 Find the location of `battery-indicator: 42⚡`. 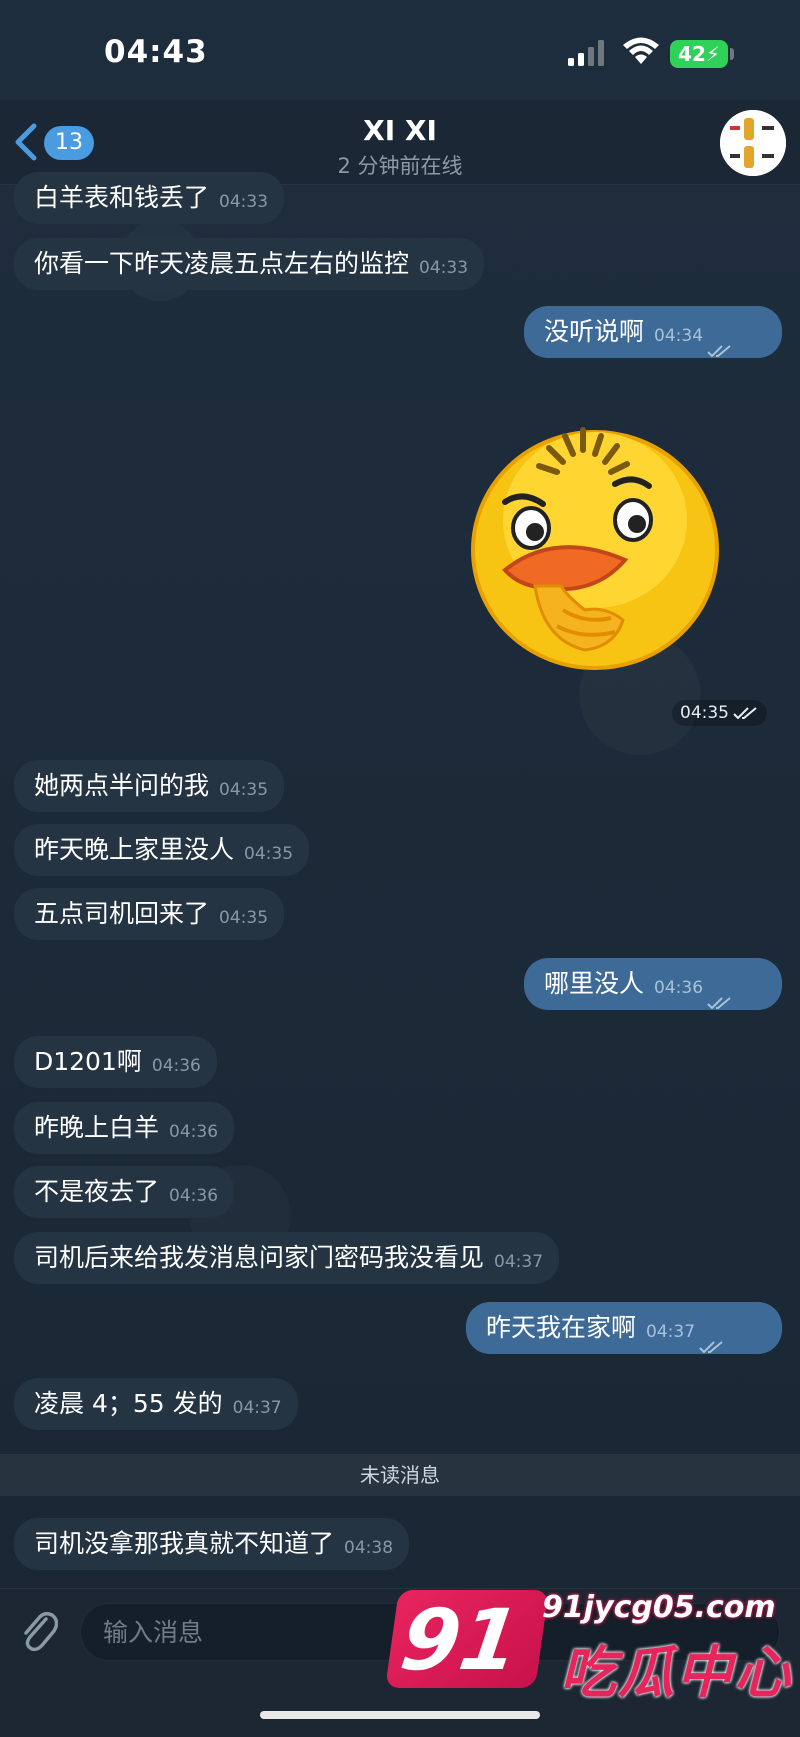

battery-indicator: 42⚡ is located at coordinates (699, 54).